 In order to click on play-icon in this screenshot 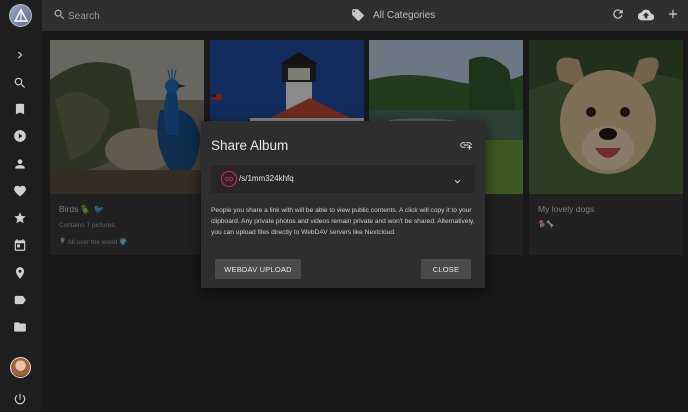, I will do `click(20, 136)`.